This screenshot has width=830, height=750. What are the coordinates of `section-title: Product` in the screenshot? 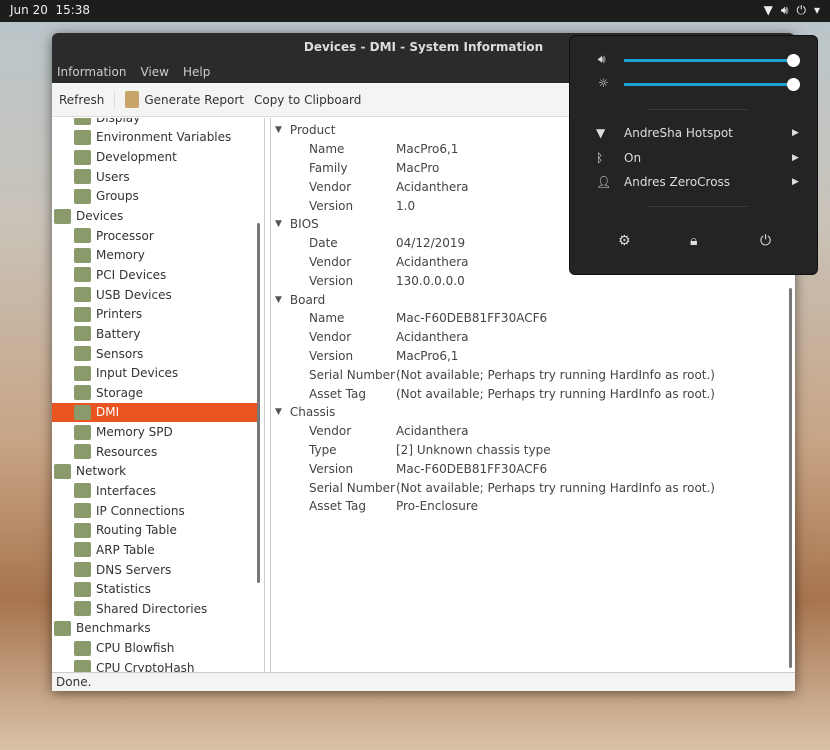 It's located at (312, 130).